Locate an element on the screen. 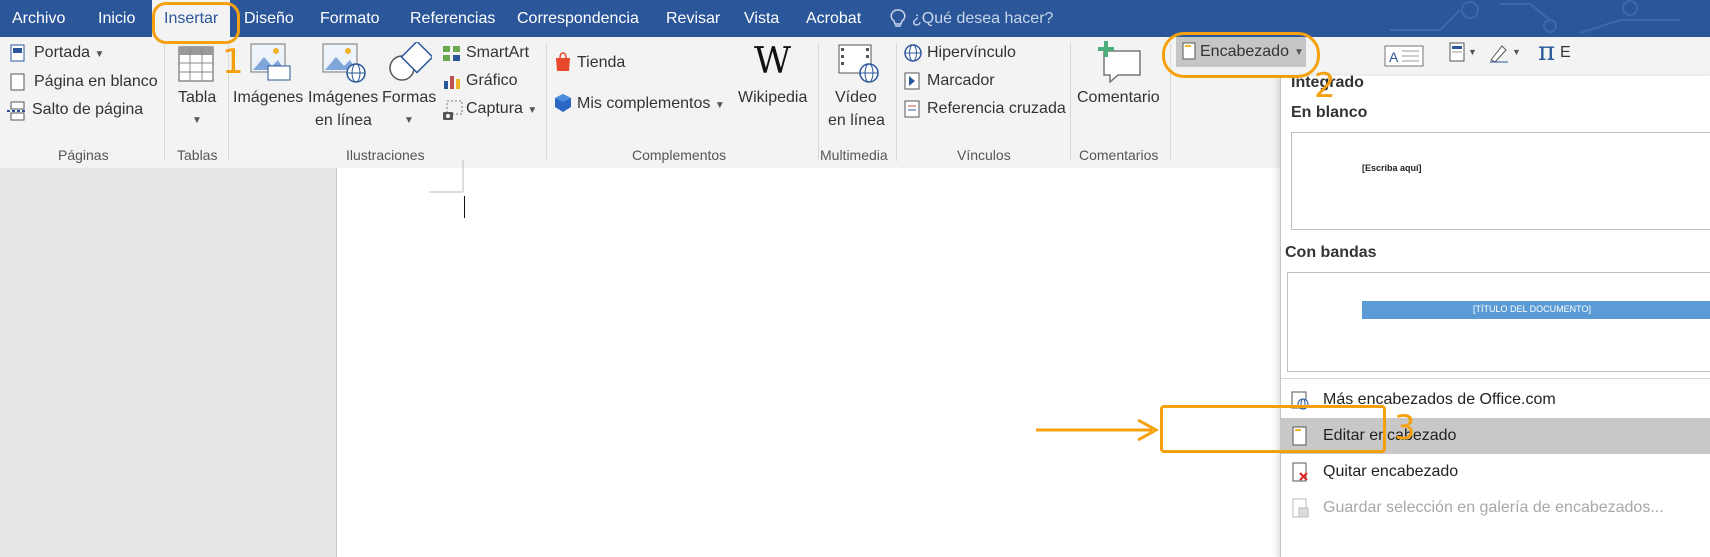 This screenshot has height=557, width=1710. comentario-button: Comentario is located at coordinates (1118, 98).